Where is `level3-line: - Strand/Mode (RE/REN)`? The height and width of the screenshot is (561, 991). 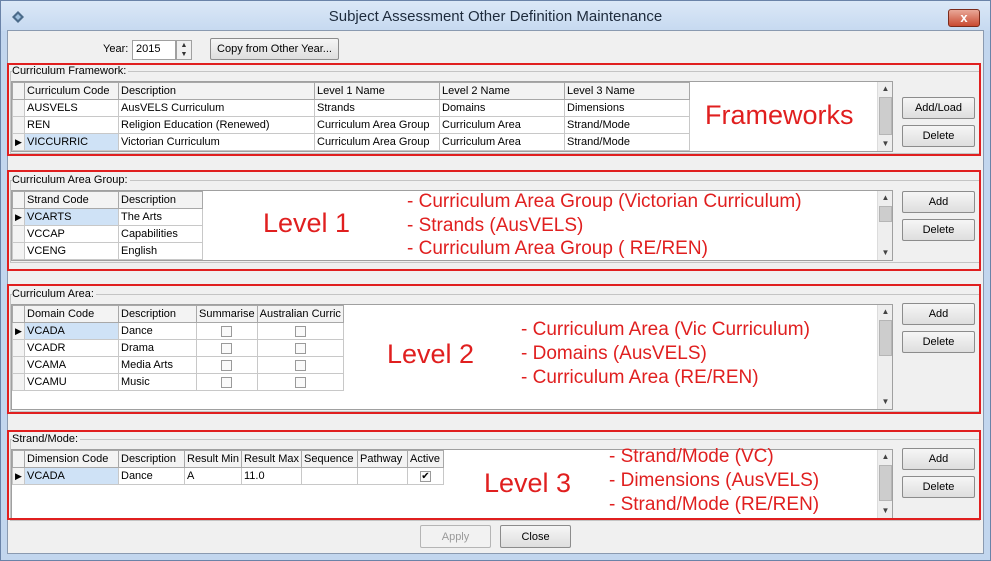 level3-line: - Strand/Mode (RE/REN) is located at coordinates (714, 504).